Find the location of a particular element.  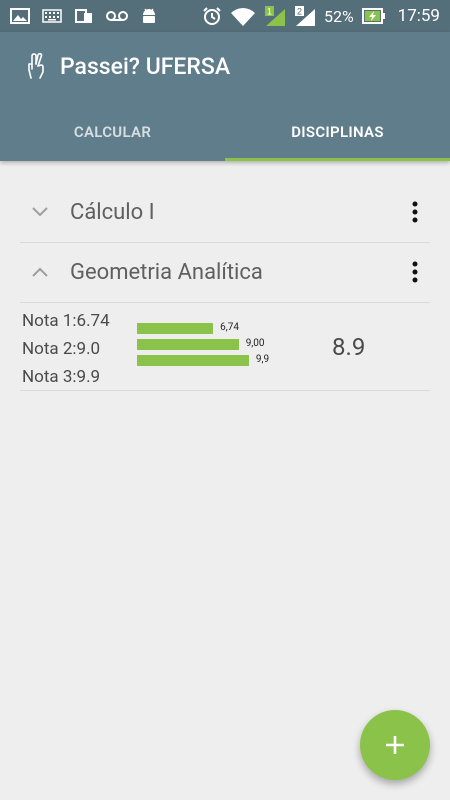

add-button is located at coordinates (395, 745).